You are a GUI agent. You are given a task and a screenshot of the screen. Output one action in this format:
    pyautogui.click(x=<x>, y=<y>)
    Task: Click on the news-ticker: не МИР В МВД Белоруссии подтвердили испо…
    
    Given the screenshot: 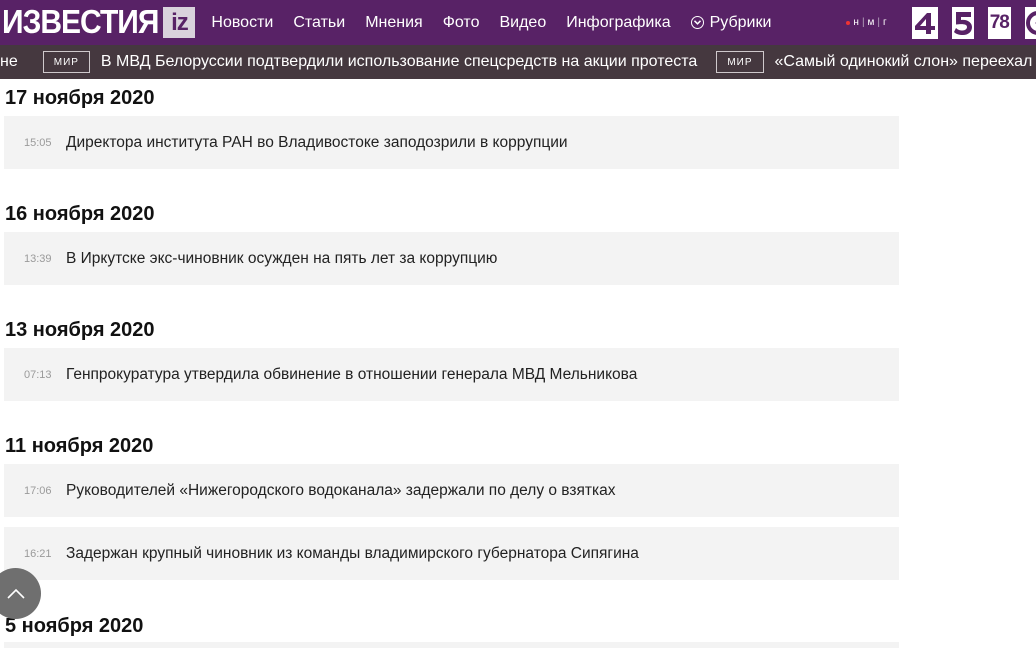 What is the action you would take?
    pyautogui.click(x=518, y=62)
    